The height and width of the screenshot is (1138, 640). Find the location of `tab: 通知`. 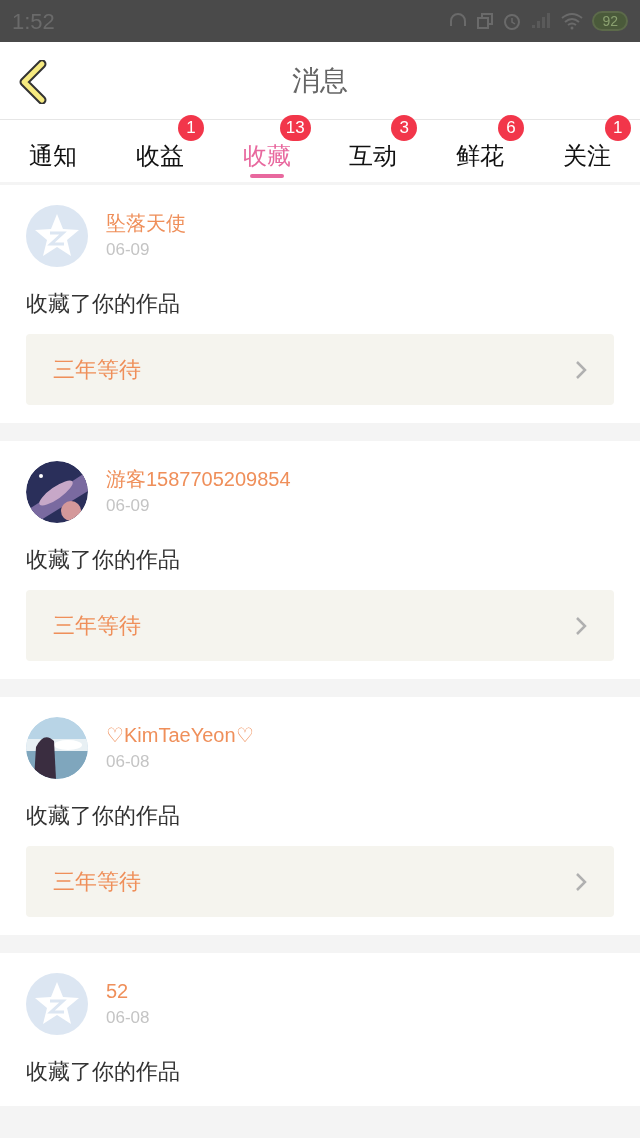

tab: 通知 is located at coordinates (53, 151).